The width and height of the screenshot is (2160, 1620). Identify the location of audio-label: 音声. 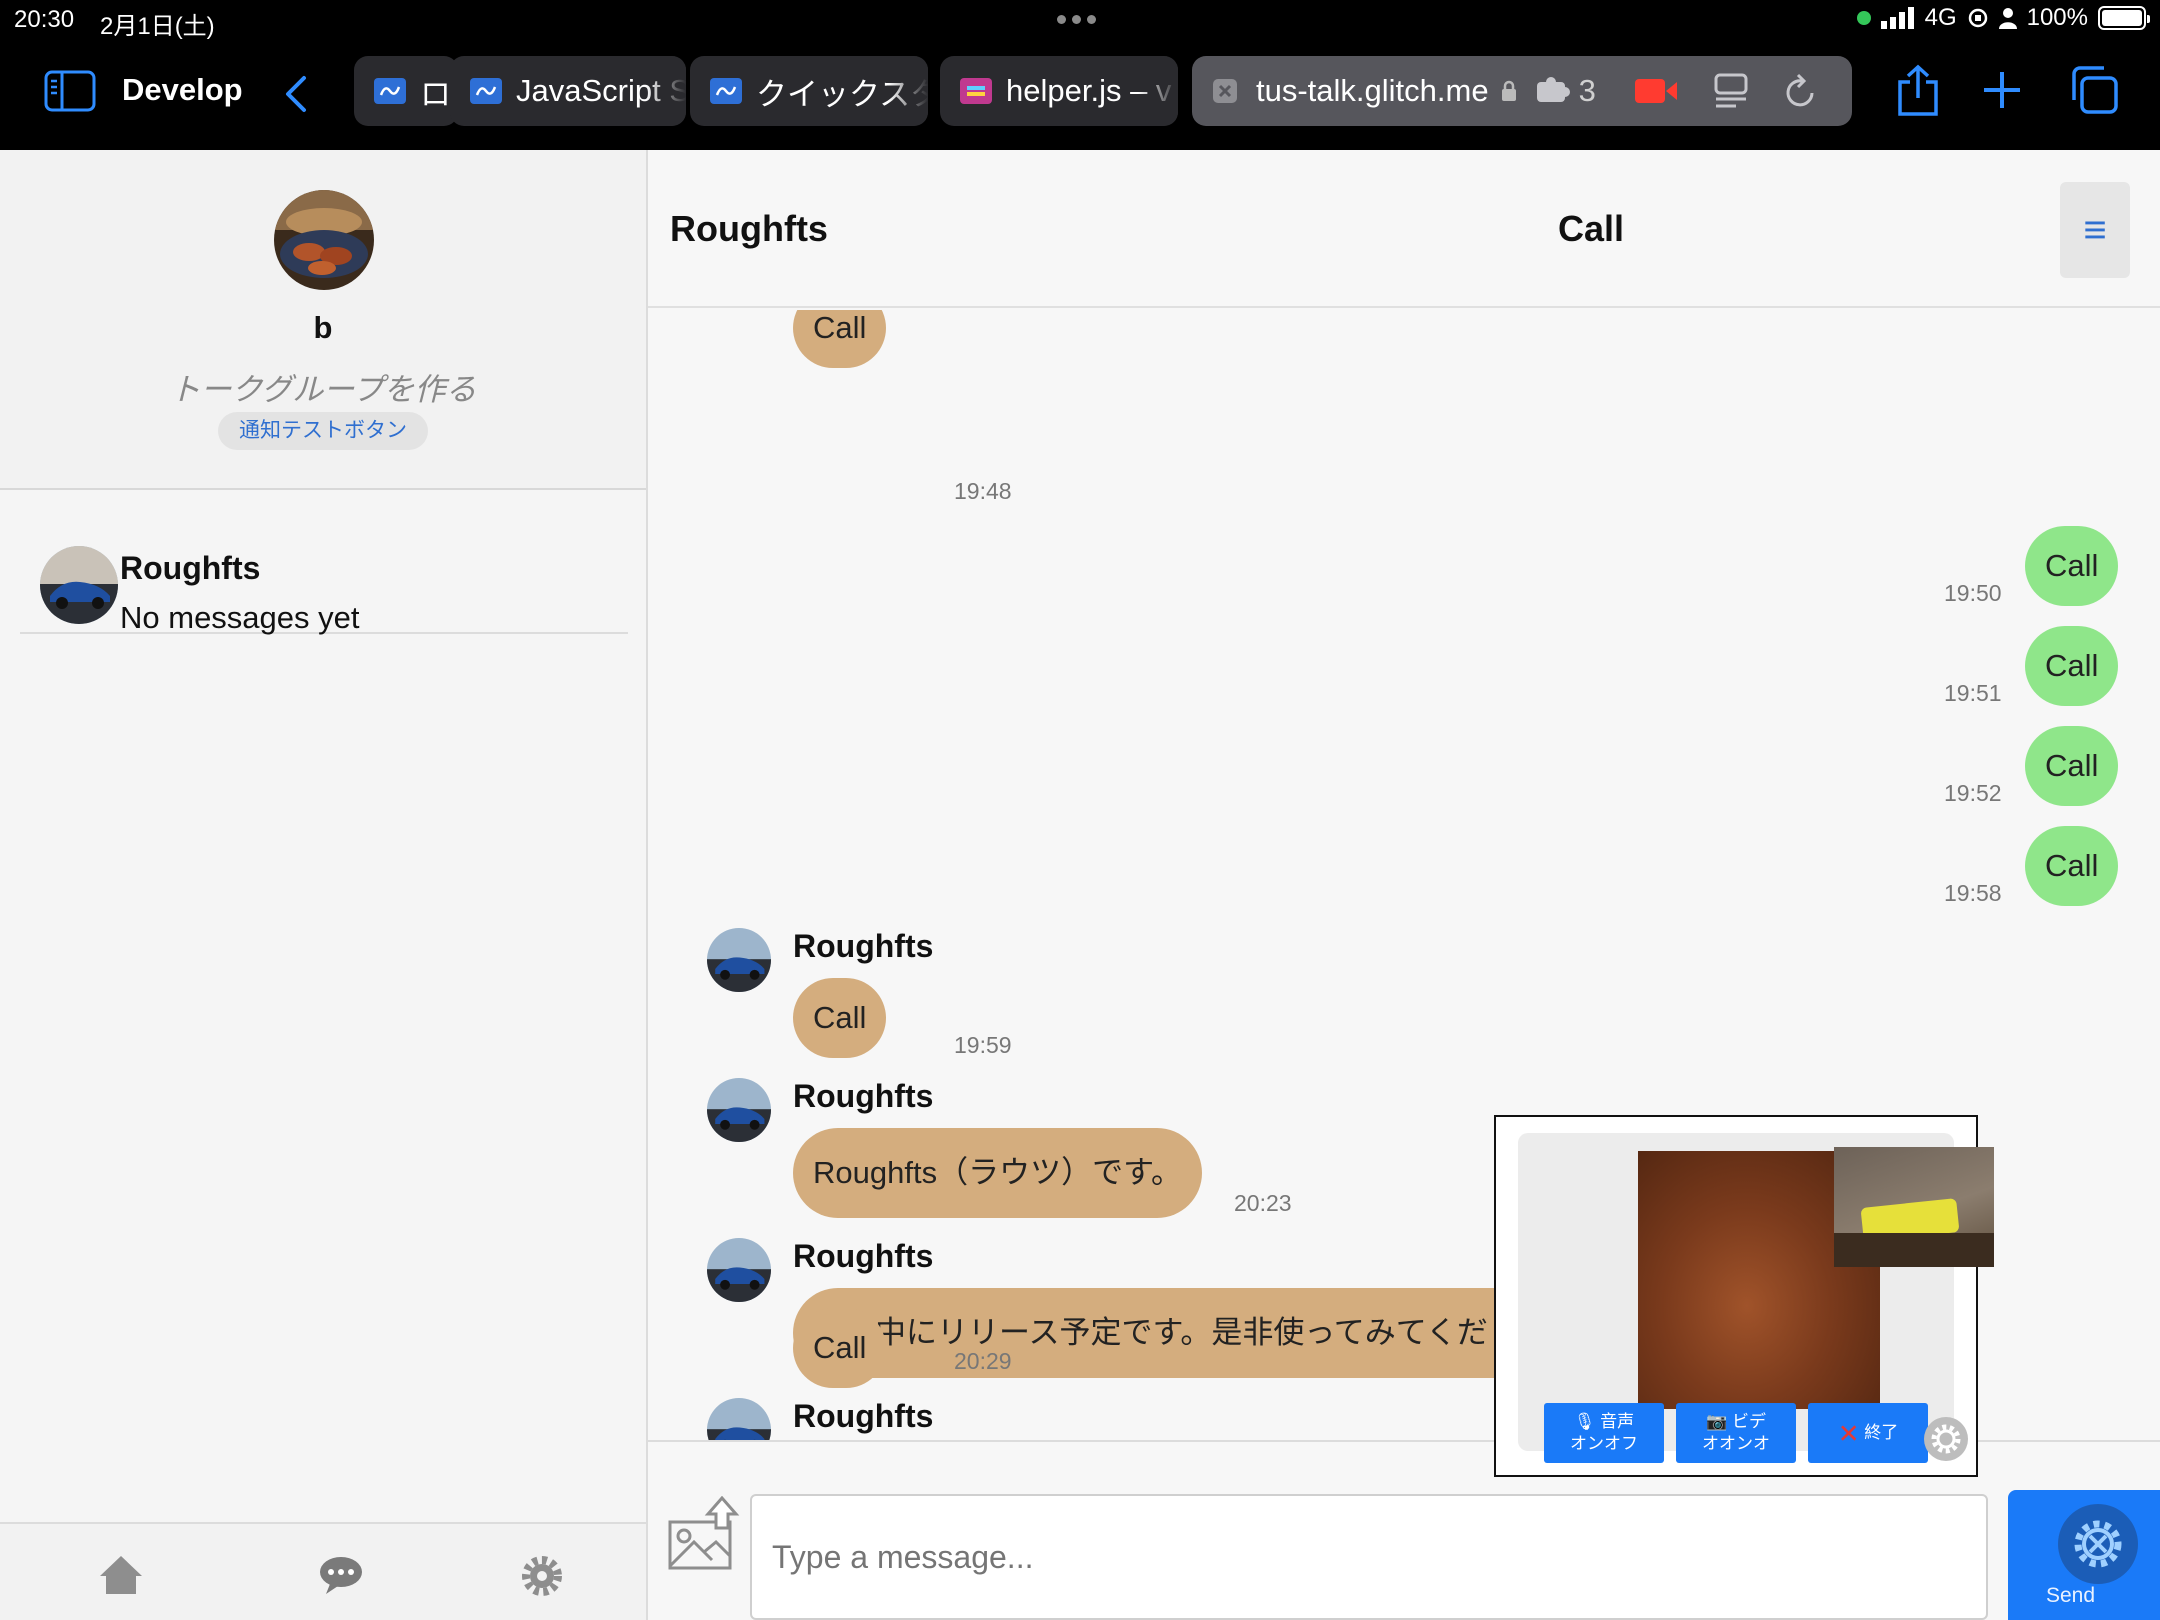
(1617, 1421).